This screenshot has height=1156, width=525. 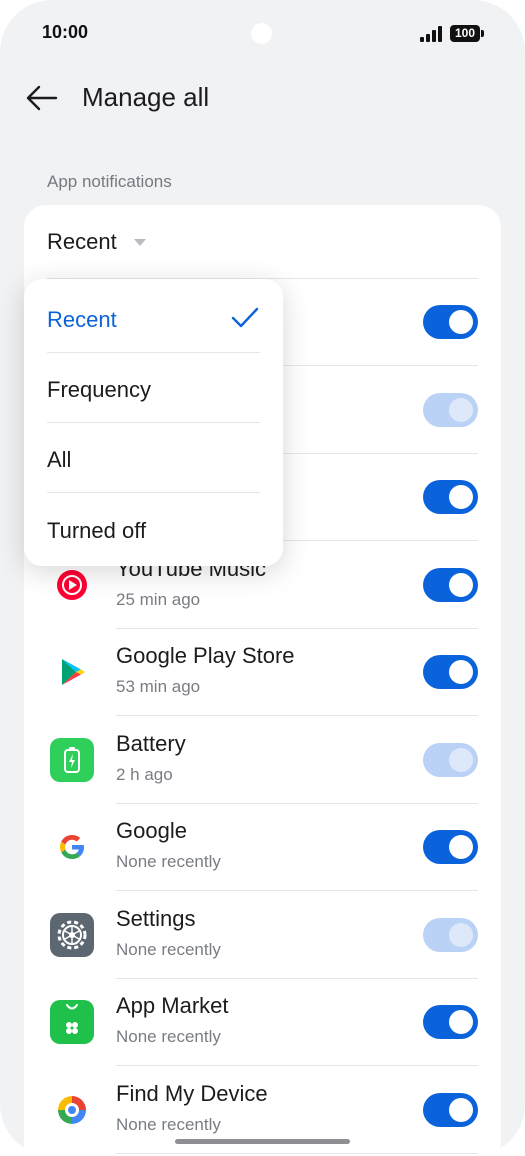 What do you see at coordinates (156, 918) in the screenshot?
I see `app-name: Settings` at bounding box center [156, 918].